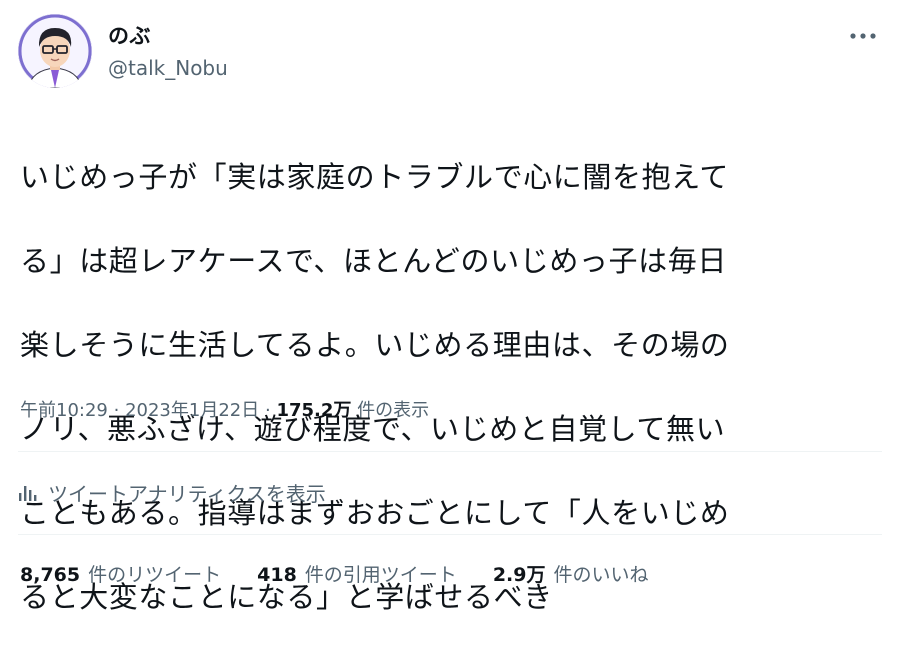 The height and width of the screenshot is (660, 900). Describe the element at coordinates (64, 410) in the screenshot. I see `tweet-time: 午前10:29` at that location.